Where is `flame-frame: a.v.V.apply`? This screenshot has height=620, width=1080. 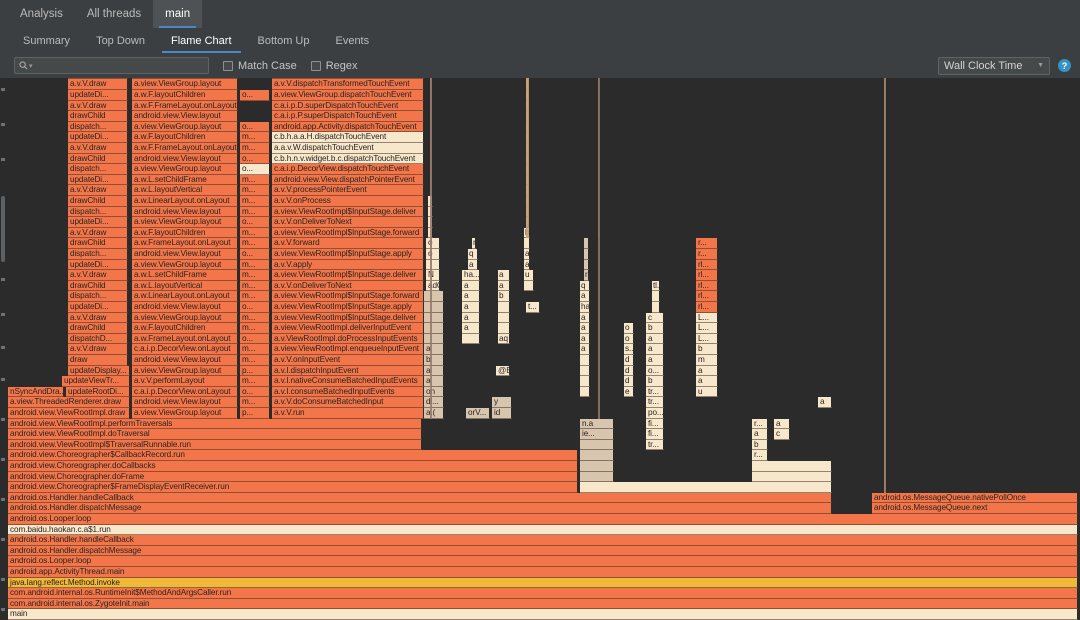
flame-frame: a.v.V.apply is located at coordinates (348, 265).